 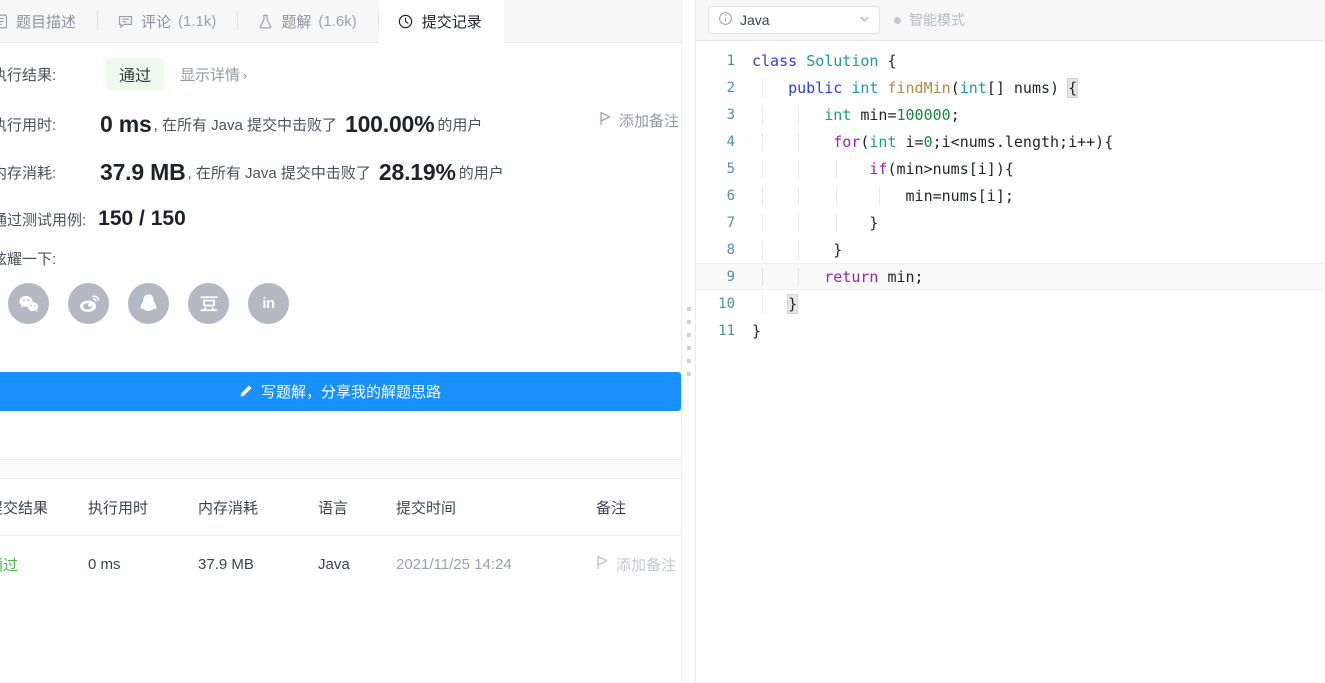 What do you see at coordinates (340, 391) in the screenshot?
I see `write-solution-button: 写题解，分享我的解题思路` at bounding box center [340, 391].